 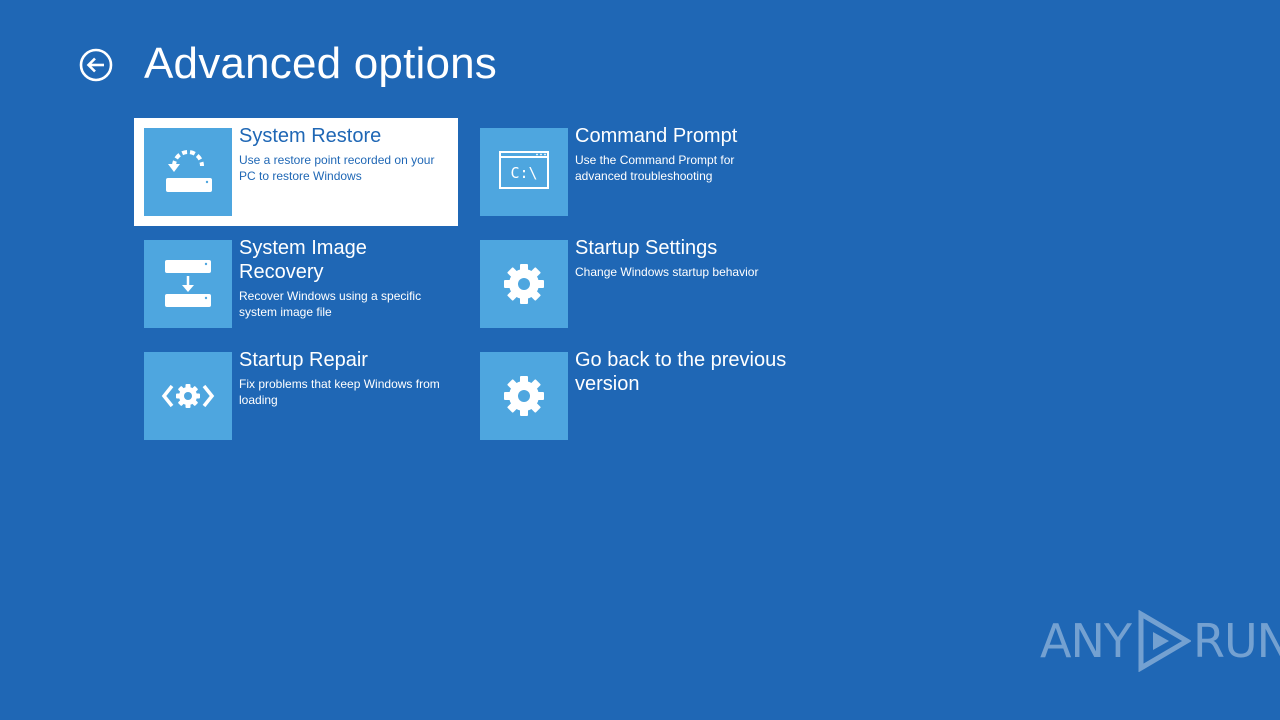 I want to click on option-title: System Image Recovery, so click(x=303, y=260).